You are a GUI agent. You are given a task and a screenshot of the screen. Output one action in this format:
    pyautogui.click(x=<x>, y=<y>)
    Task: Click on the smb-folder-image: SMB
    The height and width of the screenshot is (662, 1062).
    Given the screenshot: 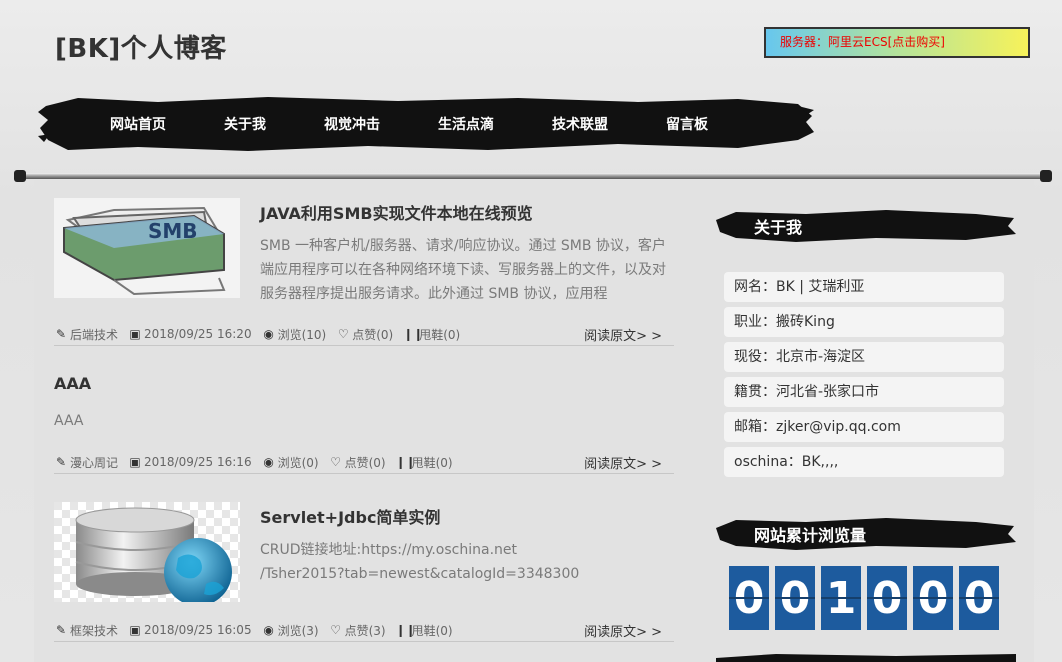 What is the action you would take?
    pyautogui.click(x=147, y=248)
    